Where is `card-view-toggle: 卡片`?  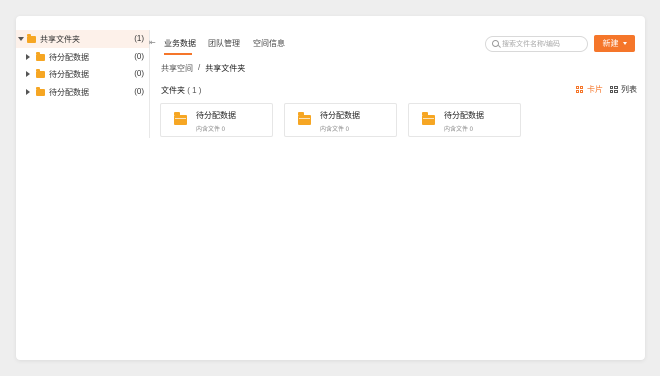
card-view-toggle: 卡片 is located at coordinates (589, 89).